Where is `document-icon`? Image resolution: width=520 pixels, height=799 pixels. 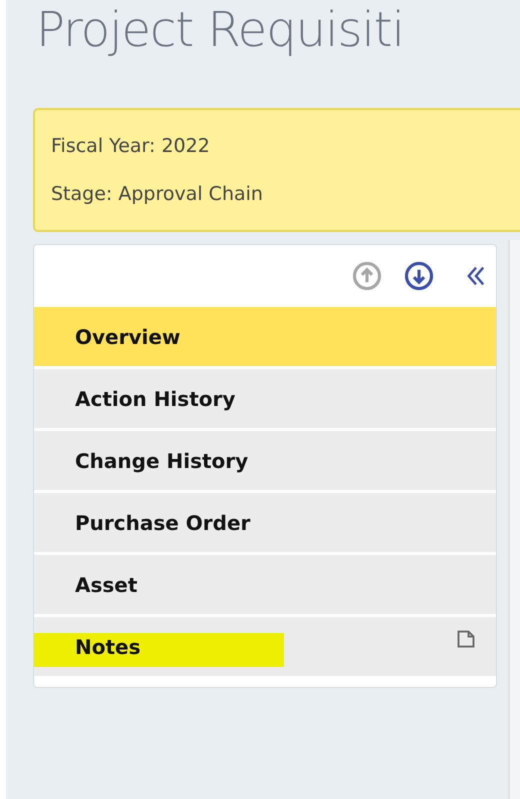
document-icon is located at coordinates (466, 638).